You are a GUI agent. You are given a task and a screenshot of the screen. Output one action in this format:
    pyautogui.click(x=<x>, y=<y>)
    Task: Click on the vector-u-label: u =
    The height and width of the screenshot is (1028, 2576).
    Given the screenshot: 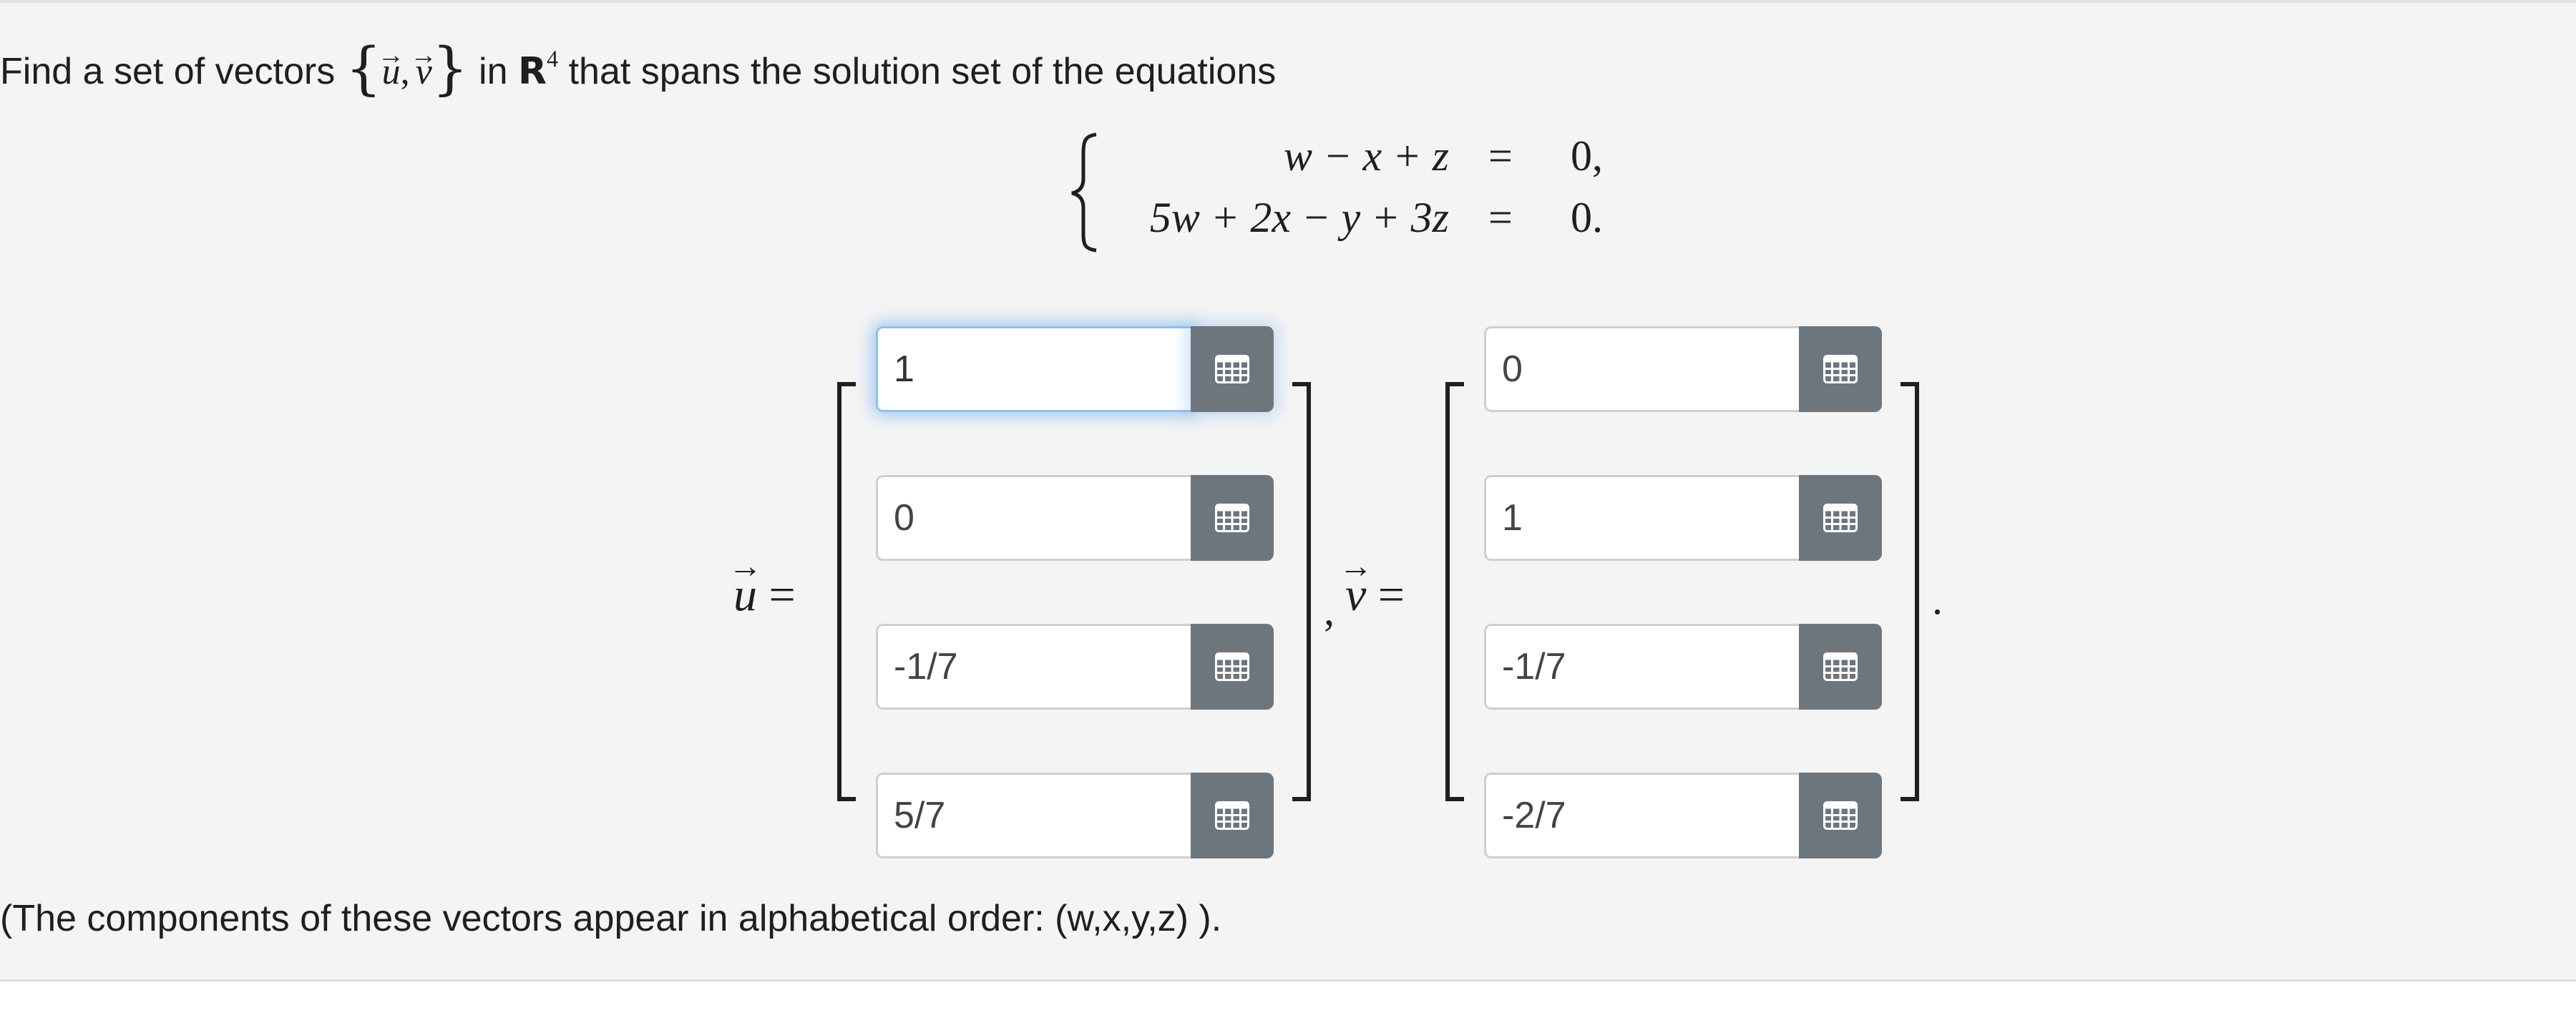 What is the action you would take?
    pyautogui.click(x=764, y=595)
    